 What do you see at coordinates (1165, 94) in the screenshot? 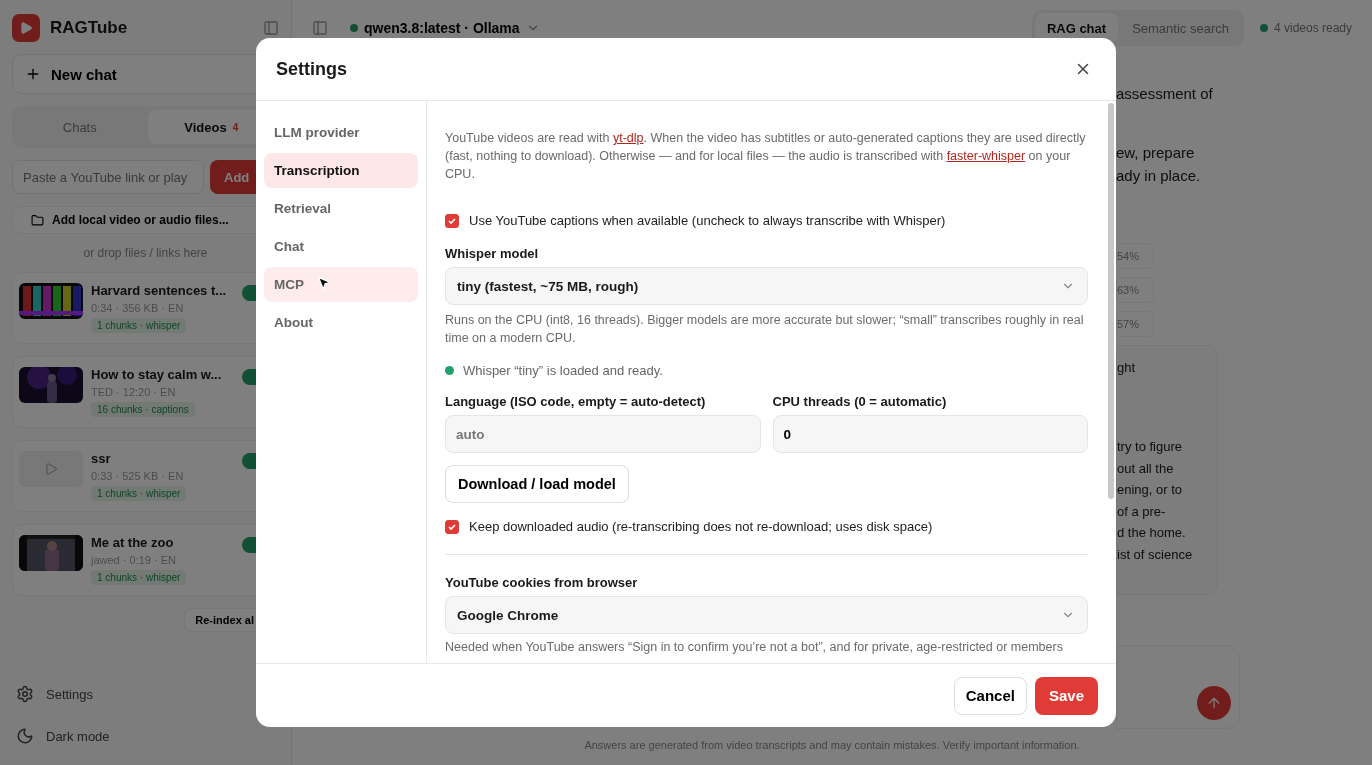
I see `message-text: assessment of` at bounding box center [1165, 94].